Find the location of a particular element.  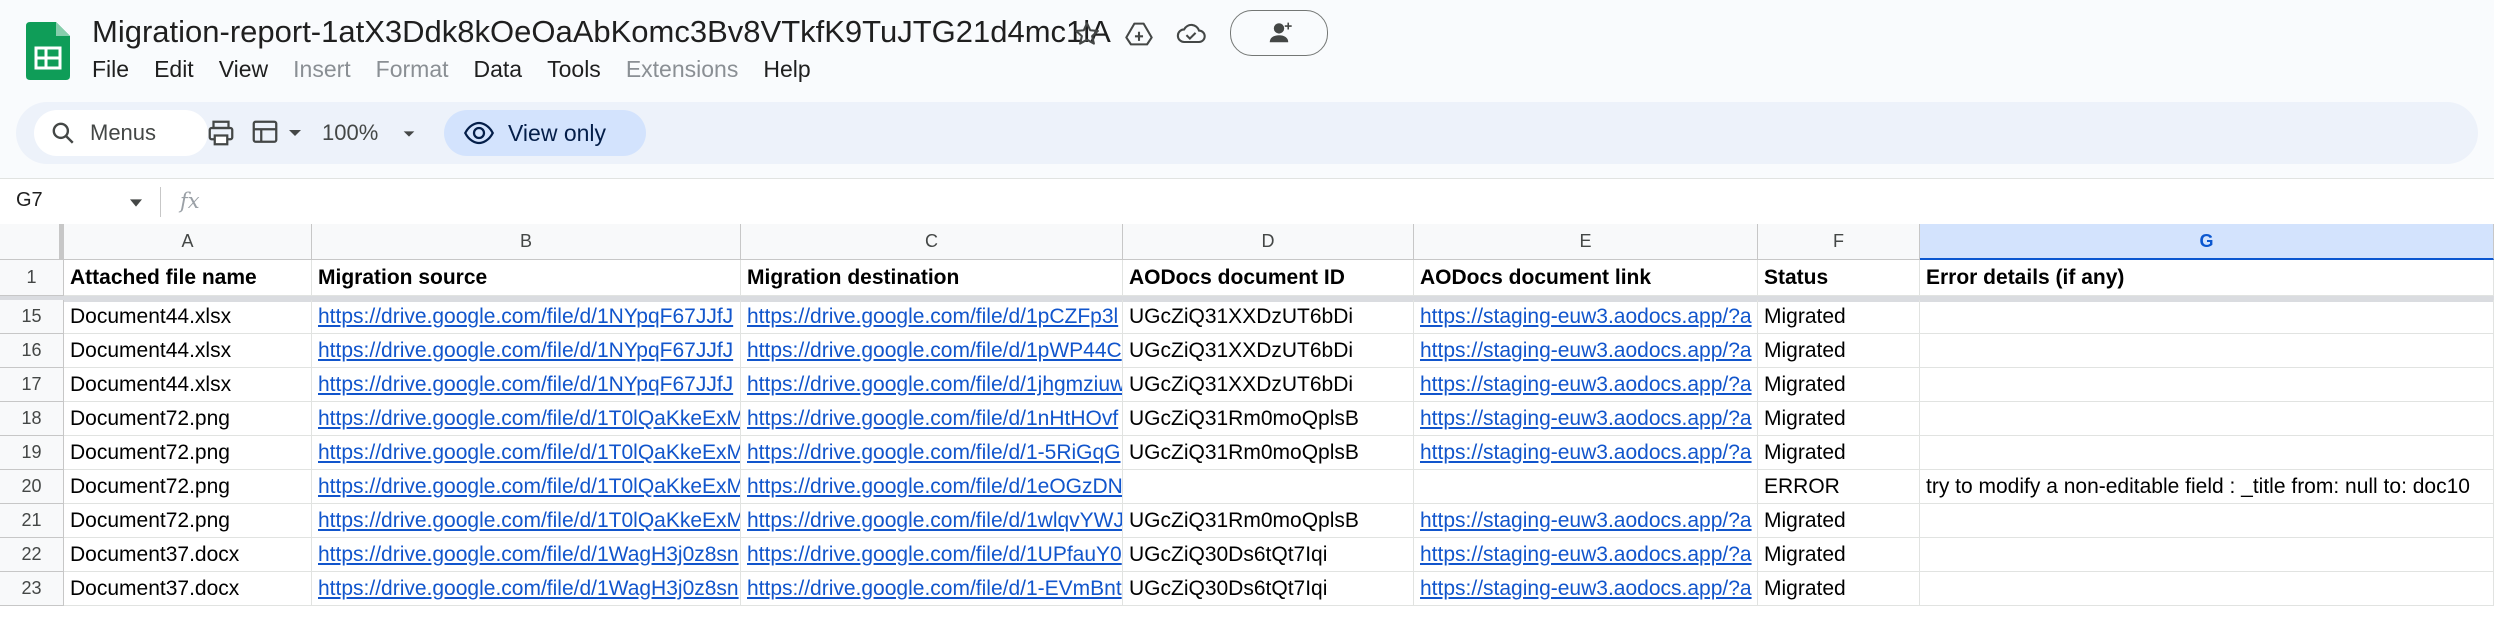

column-header-a: A is located at coordinates (188, 242).